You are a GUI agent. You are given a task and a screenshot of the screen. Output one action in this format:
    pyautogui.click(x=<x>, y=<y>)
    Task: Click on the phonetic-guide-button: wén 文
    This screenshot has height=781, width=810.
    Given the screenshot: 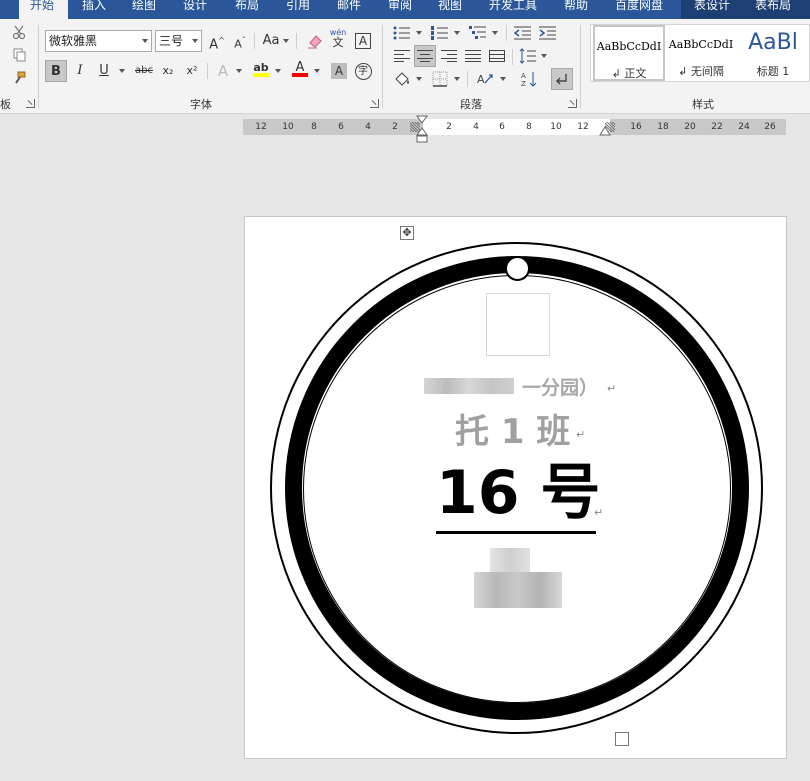 What is the action you would take?
    pyautogui.click(x=338, y=39)
    